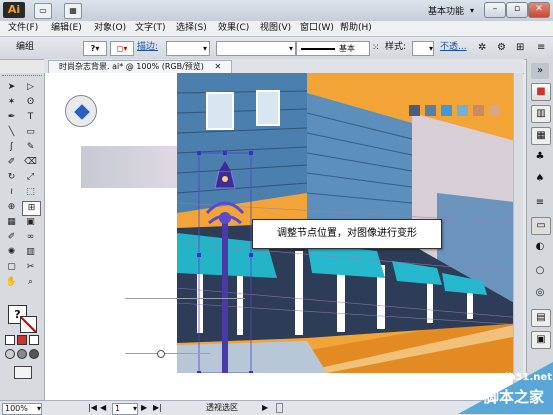 This screenshot has width=553, height=415. What do you see at coordinates (103, 408) in the screenshot?
I see `previous-artboard-icon: ◀` at bounding box center [103, 408].